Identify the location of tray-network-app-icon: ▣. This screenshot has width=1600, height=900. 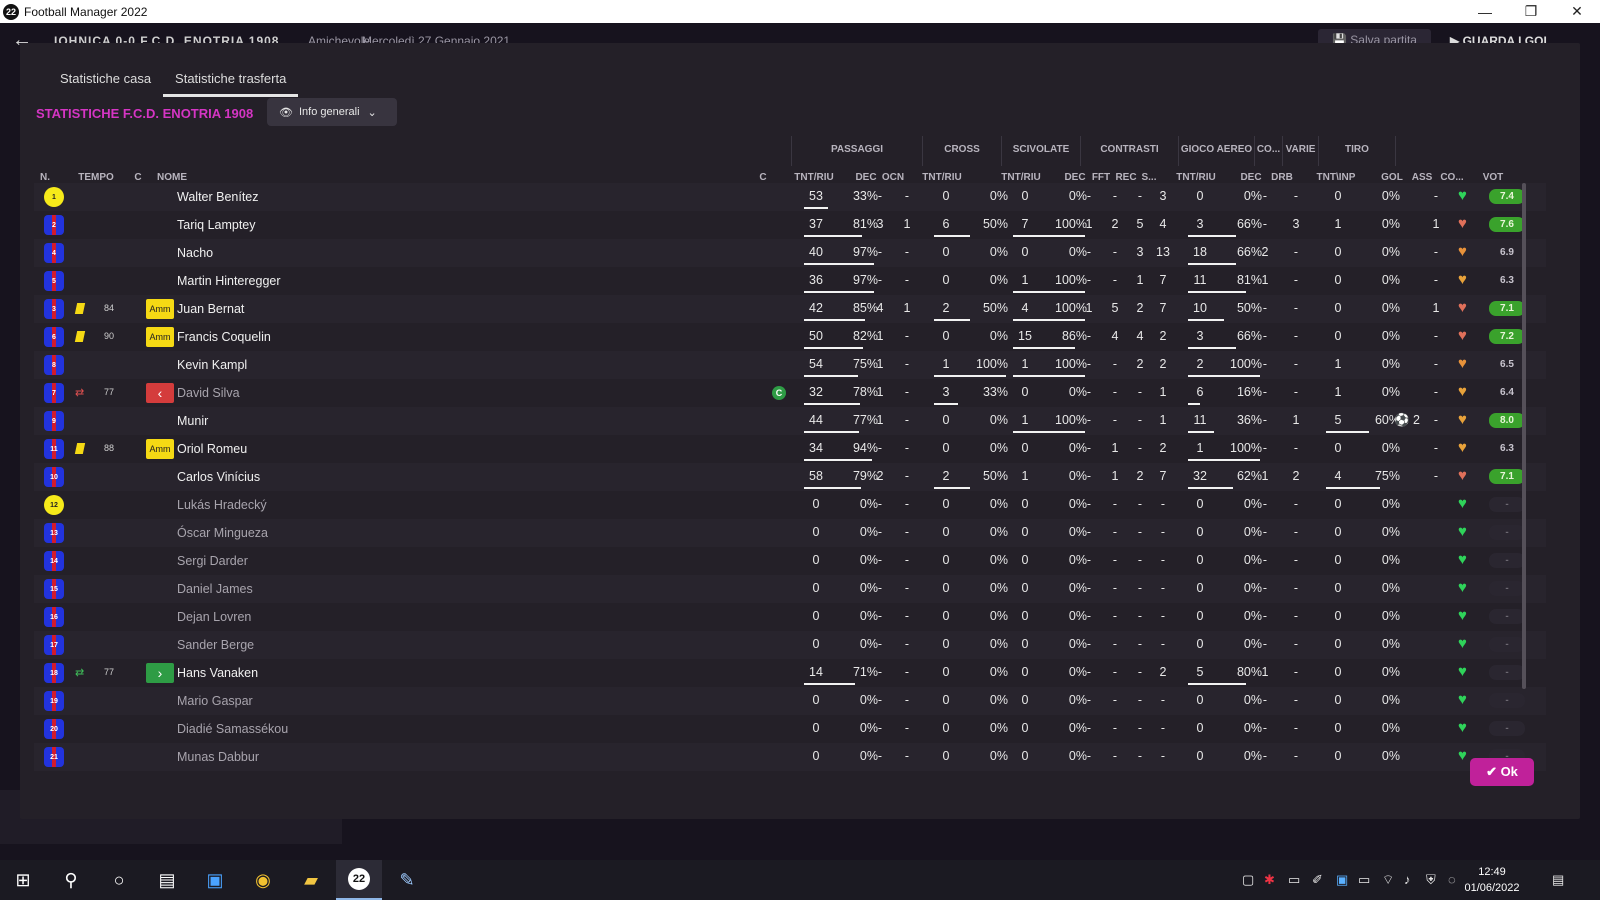
(1342, 880).